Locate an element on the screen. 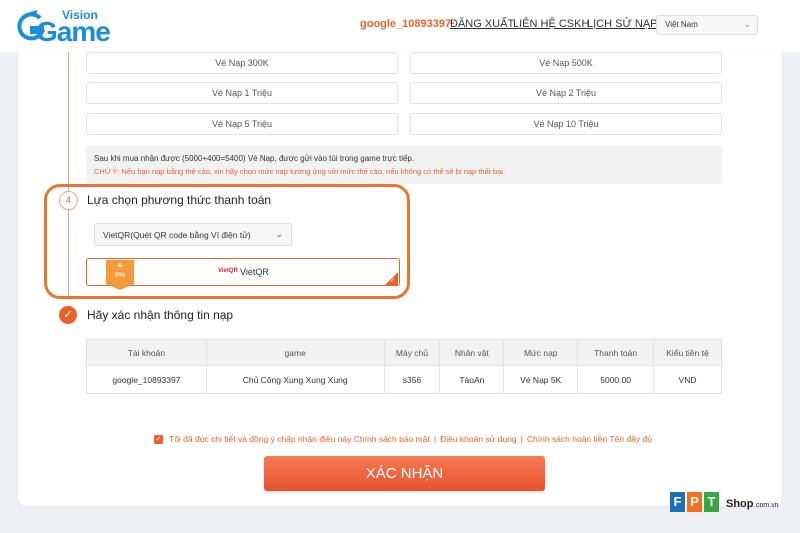 This screenshot has width=800, height=533. package-5m: Vé Nạp 5 Triệu is located at coordinates (242, 124).